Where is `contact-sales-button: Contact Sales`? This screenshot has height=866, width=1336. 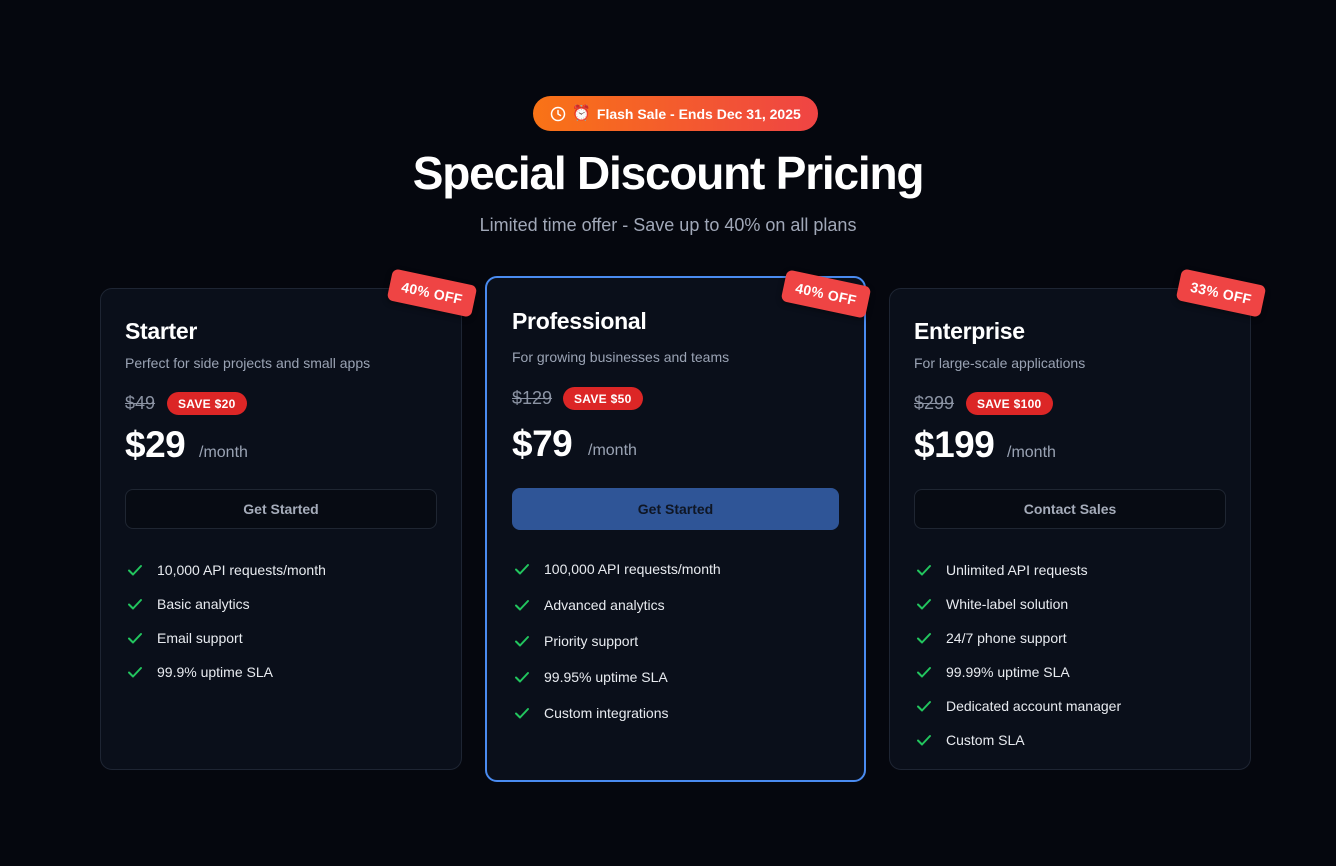
contact-sales-button: Contact Sales is located at coordinates (1070, 509).